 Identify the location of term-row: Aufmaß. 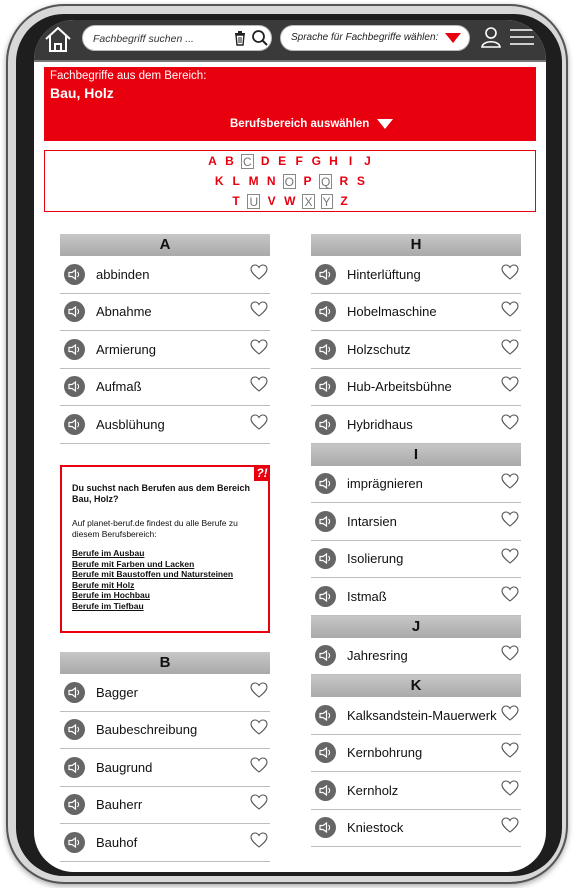
(165, 387).